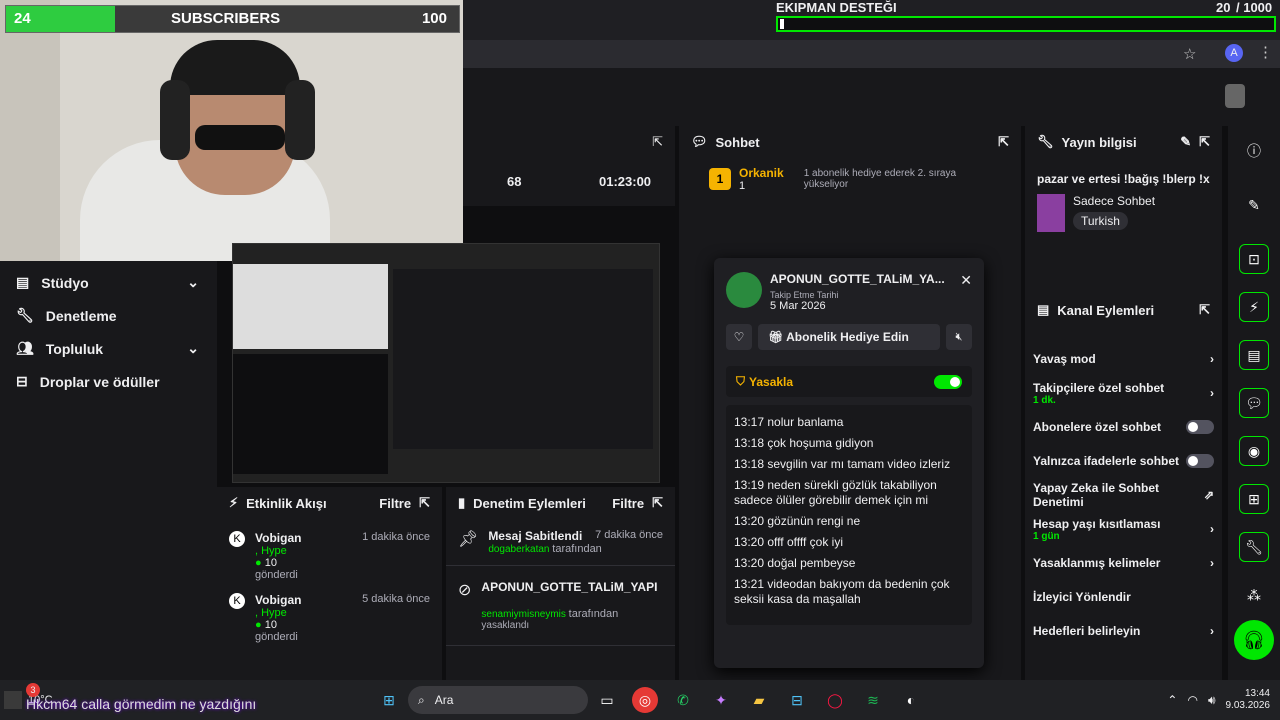 The height and width of the screenshot is (720, 1280). I want to click on clock-date: 9.03.2026, so click(1248, 705).